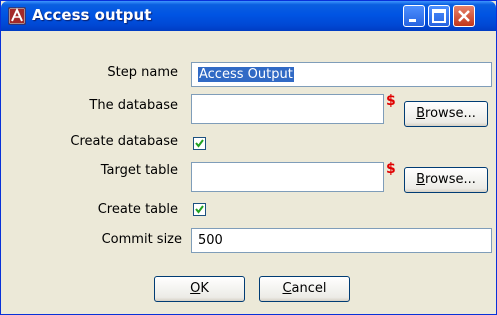  What do you see at coordinates (142, 72) in the screenshot?
I see `step-name-label: Step name` at bounding box center [142, 72].